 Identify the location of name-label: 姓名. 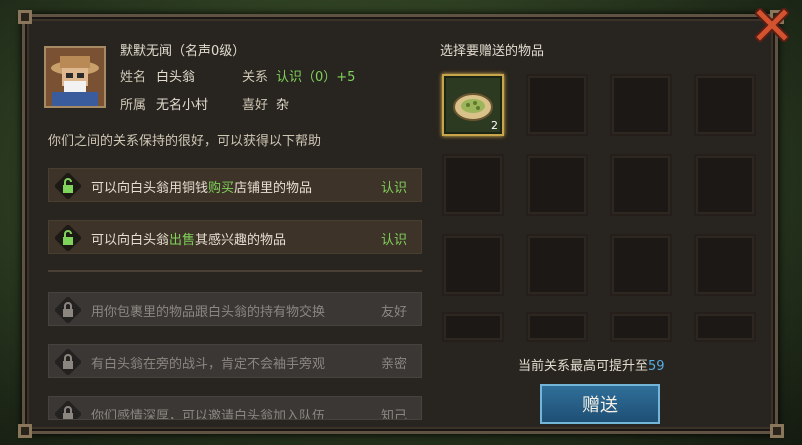
(133, 77).